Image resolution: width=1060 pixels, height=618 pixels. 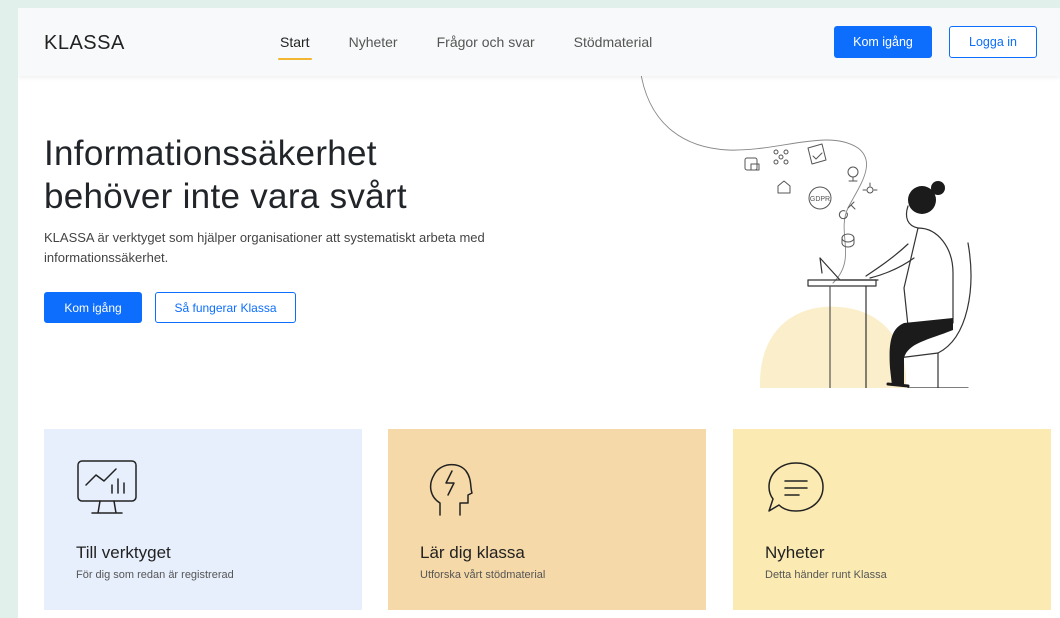 What do you see at coordinates (123, 552) in the screenshot?
I see `card-title: Till verktyget` at bounding box center [123, 552].